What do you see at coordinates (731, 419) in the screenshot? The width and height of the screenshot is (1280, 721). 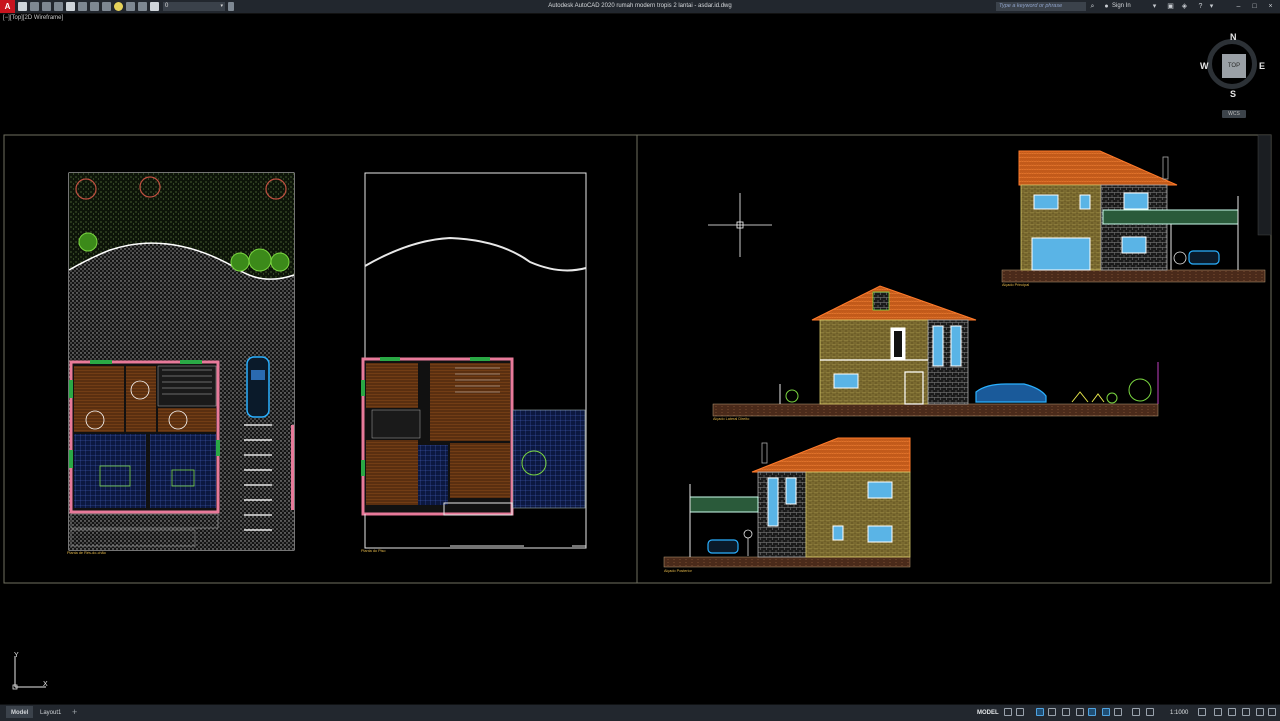 I see `elevation-side-label: Alçado Lateral Direito` at bounding box center [731, 419].